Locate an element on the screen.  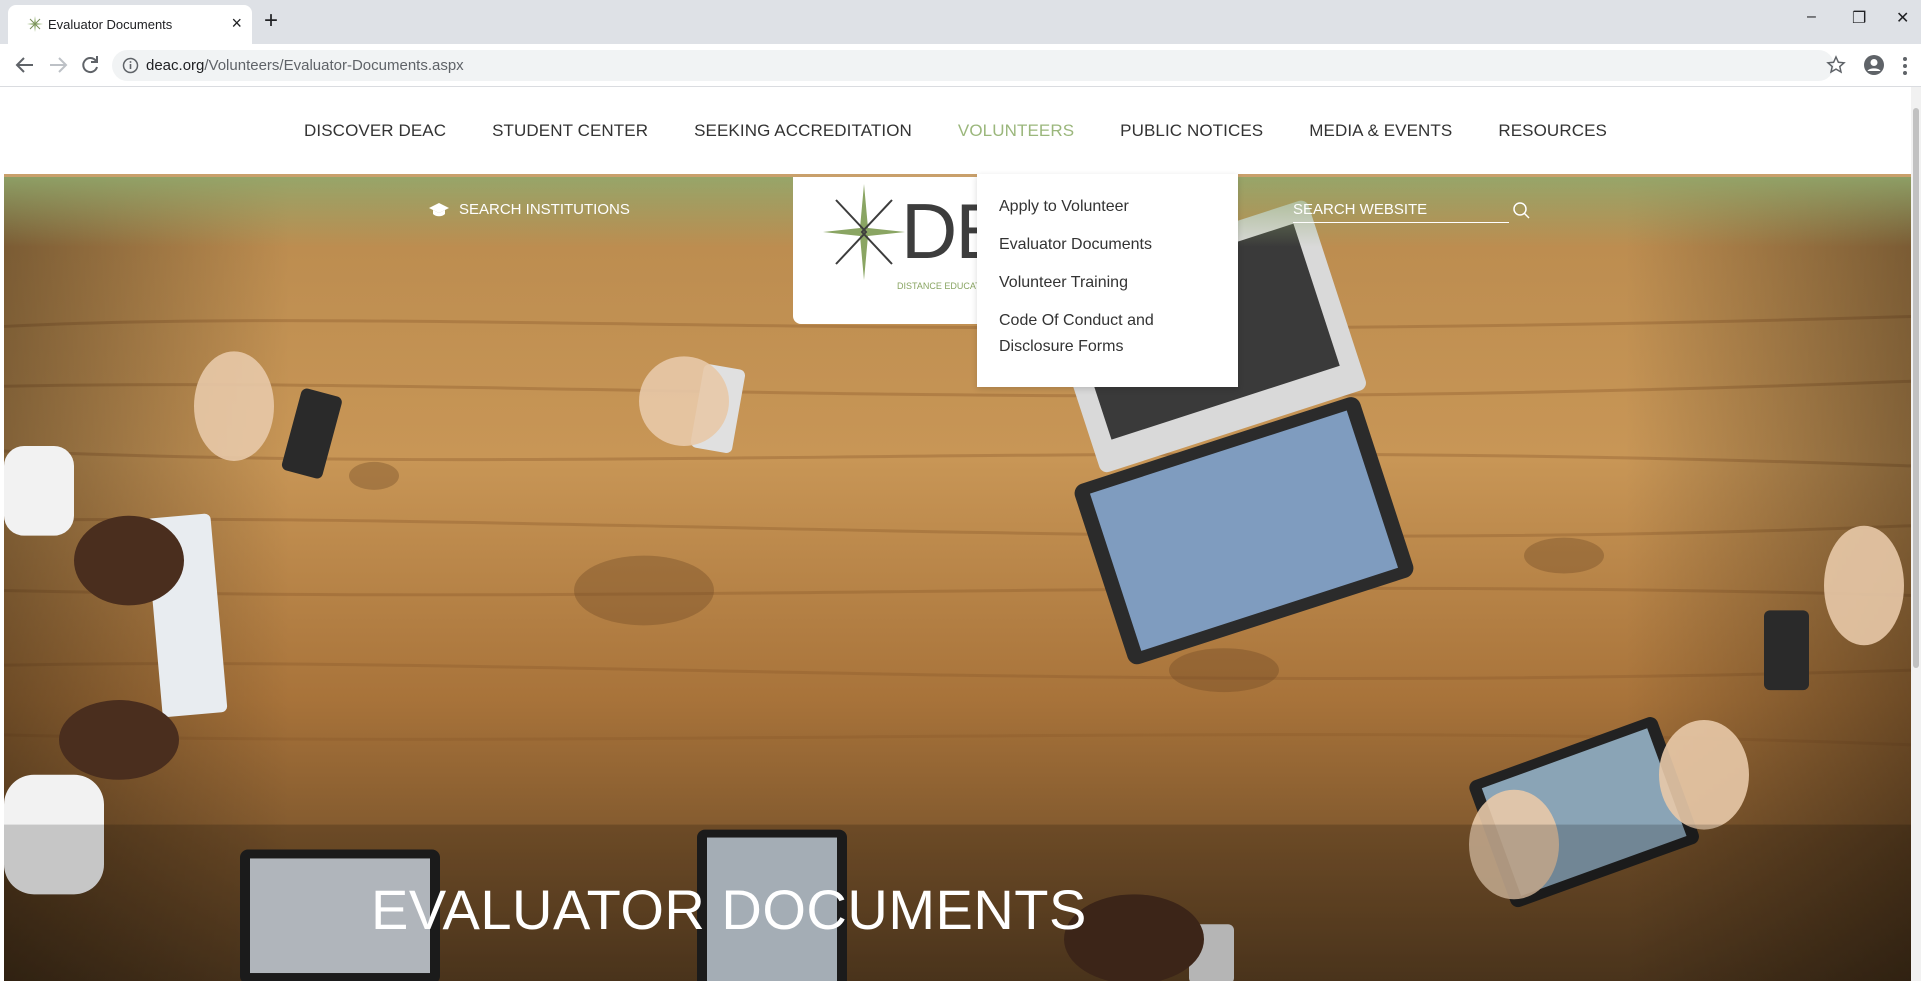
window-minimize-button: – is located at coordinates (1811, 17).